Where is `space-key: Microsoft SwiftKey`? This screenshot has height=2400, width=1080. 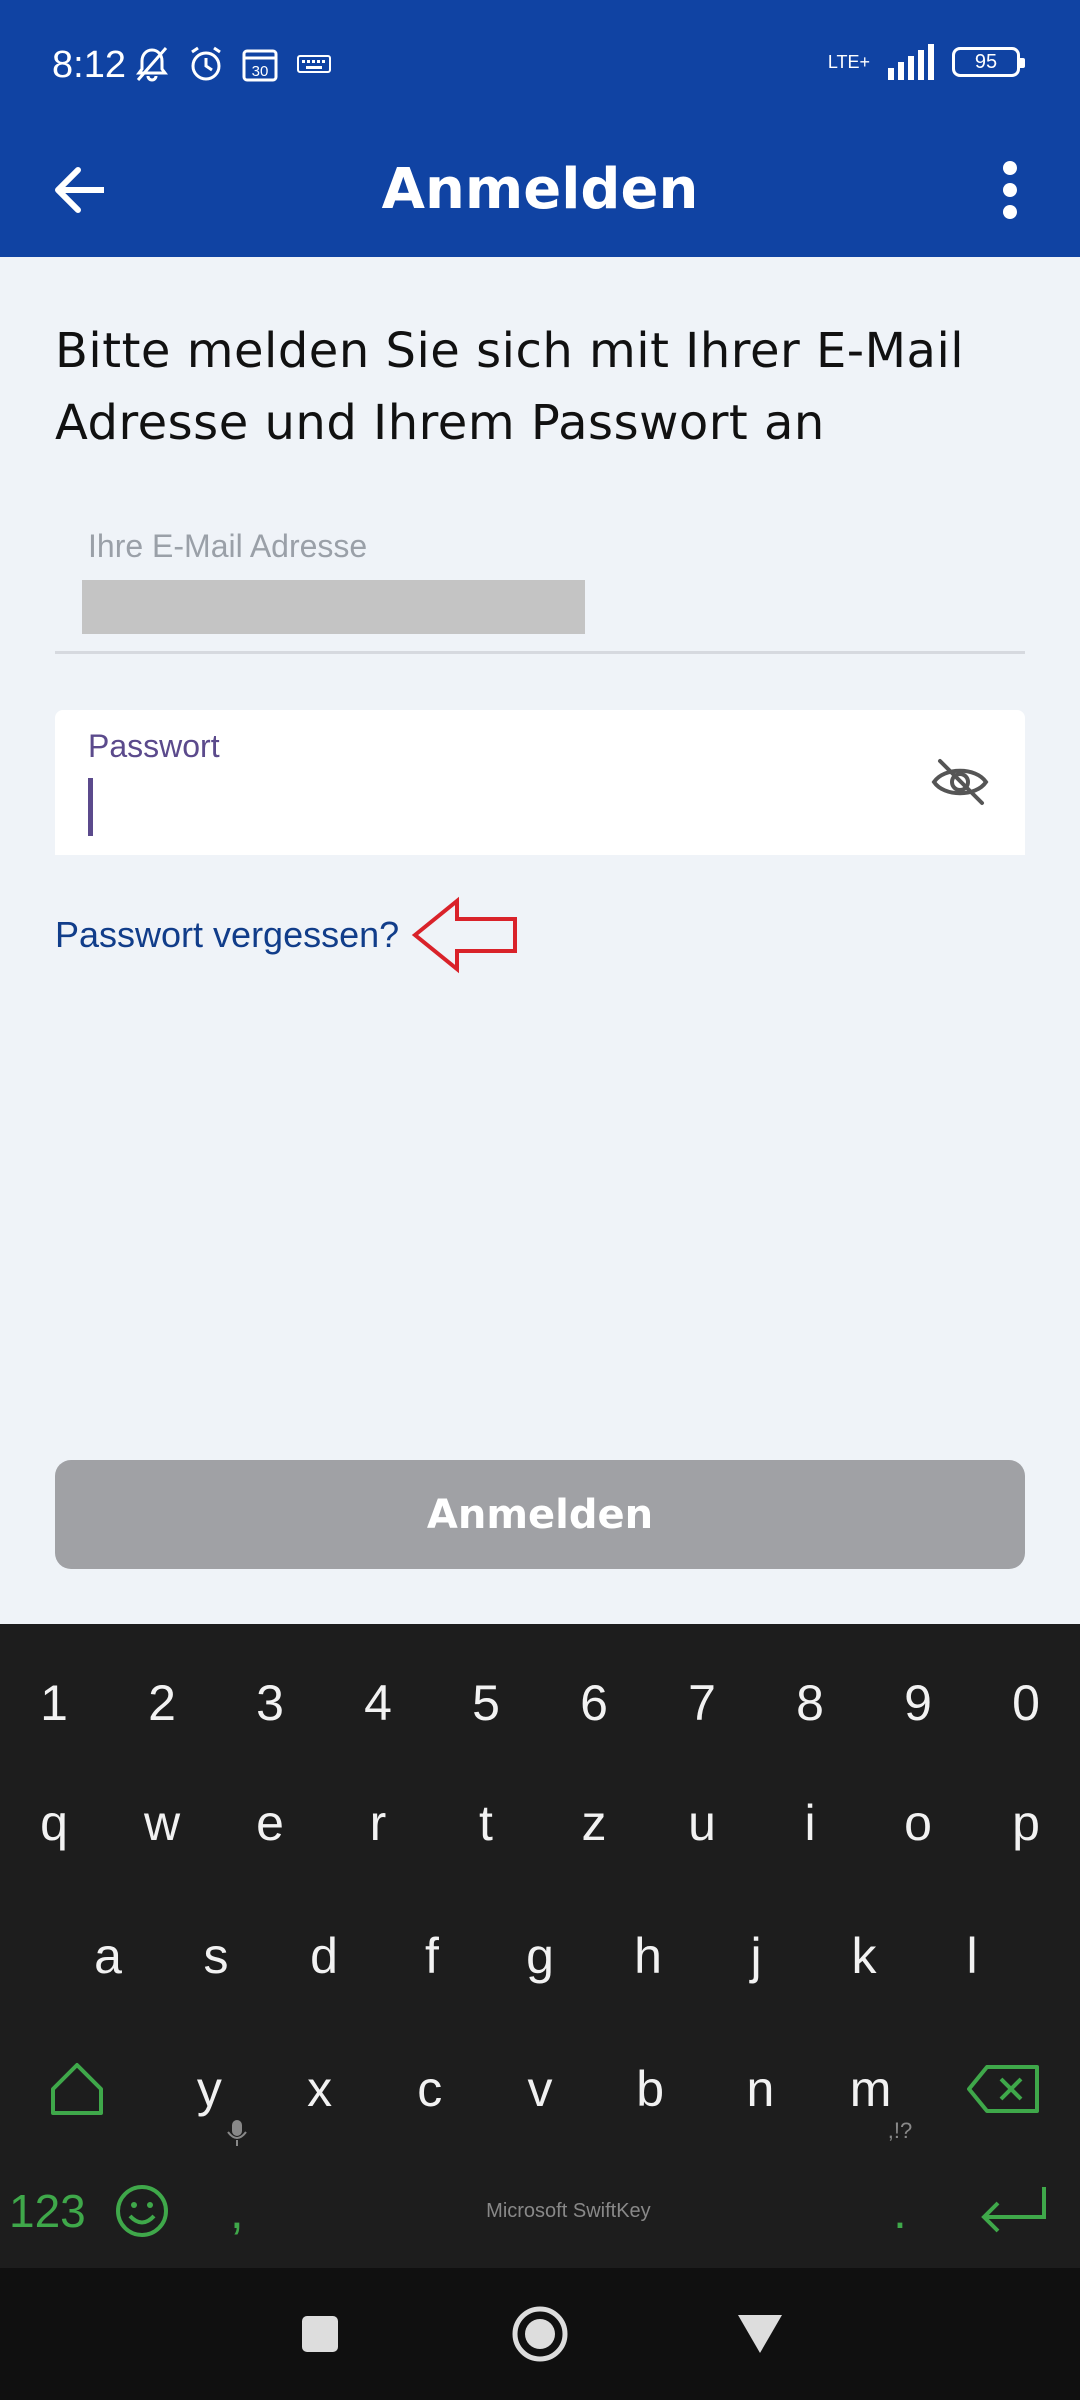
space-key: Microsoft SwiftKey is located at coordinates (568, 2211).